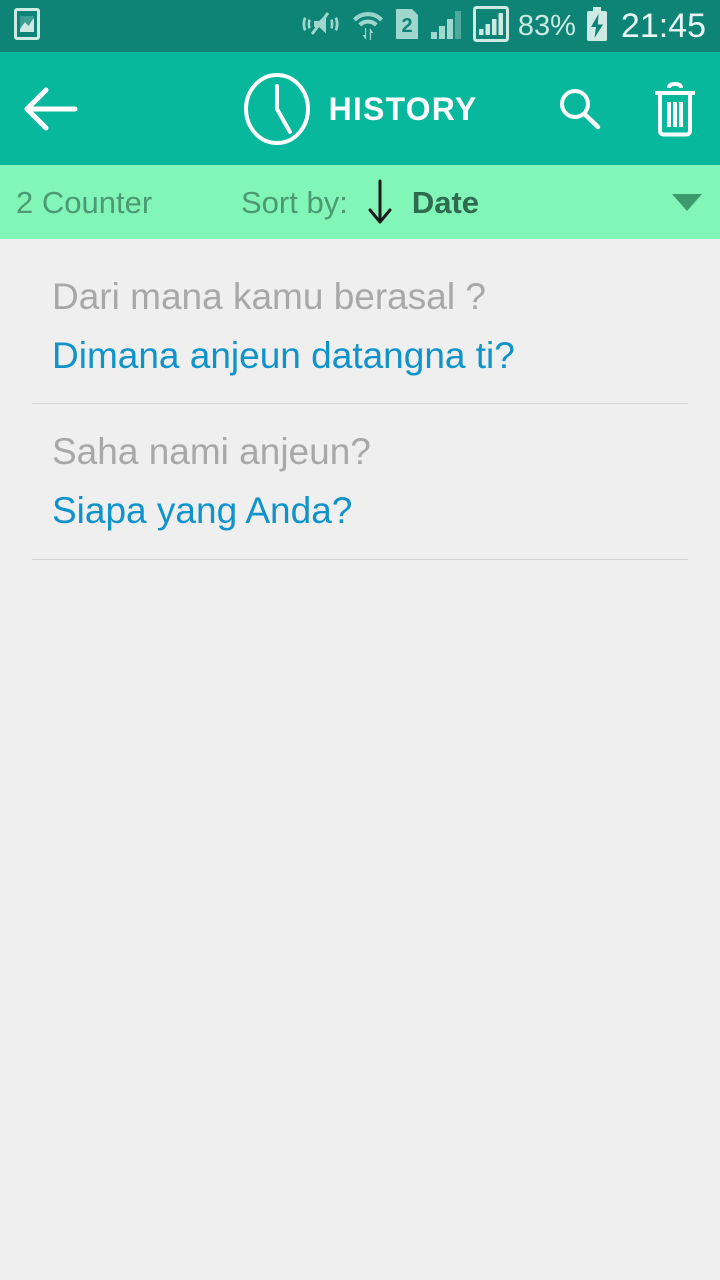 This screenshot has width=720, height=1280. What do you see at coordinates (368, 26) in the screenshot?
I see `wifi-data-icon` at bounding box center [368, 26].